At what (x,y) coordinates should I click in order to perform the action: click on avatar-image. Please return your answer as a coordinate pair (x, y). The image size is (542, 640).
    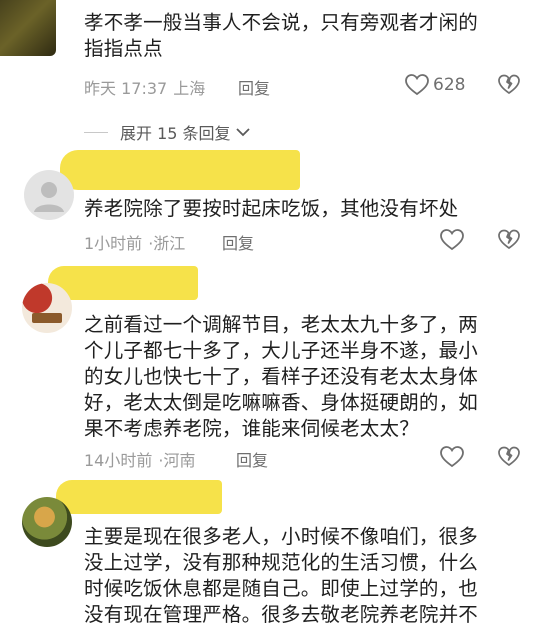
    Looking at the image, I should click on (47, 318).